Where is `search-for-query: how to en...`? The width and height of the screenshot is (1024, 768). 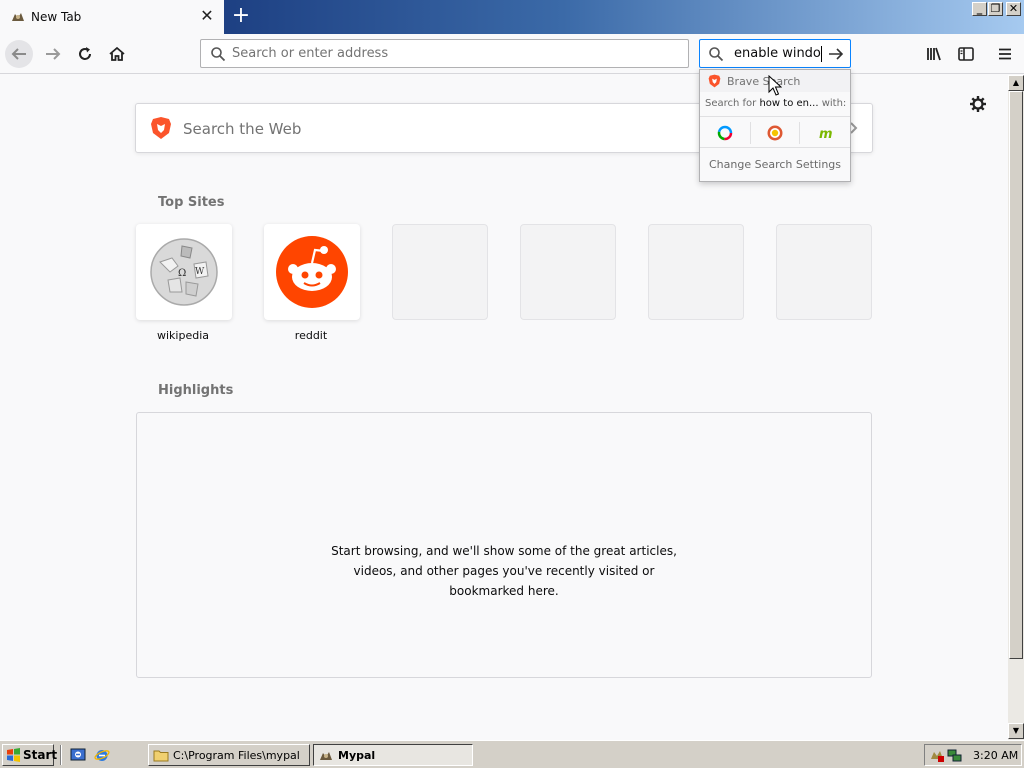
search-for-query: how to en... is located at coordinates (789, 103).